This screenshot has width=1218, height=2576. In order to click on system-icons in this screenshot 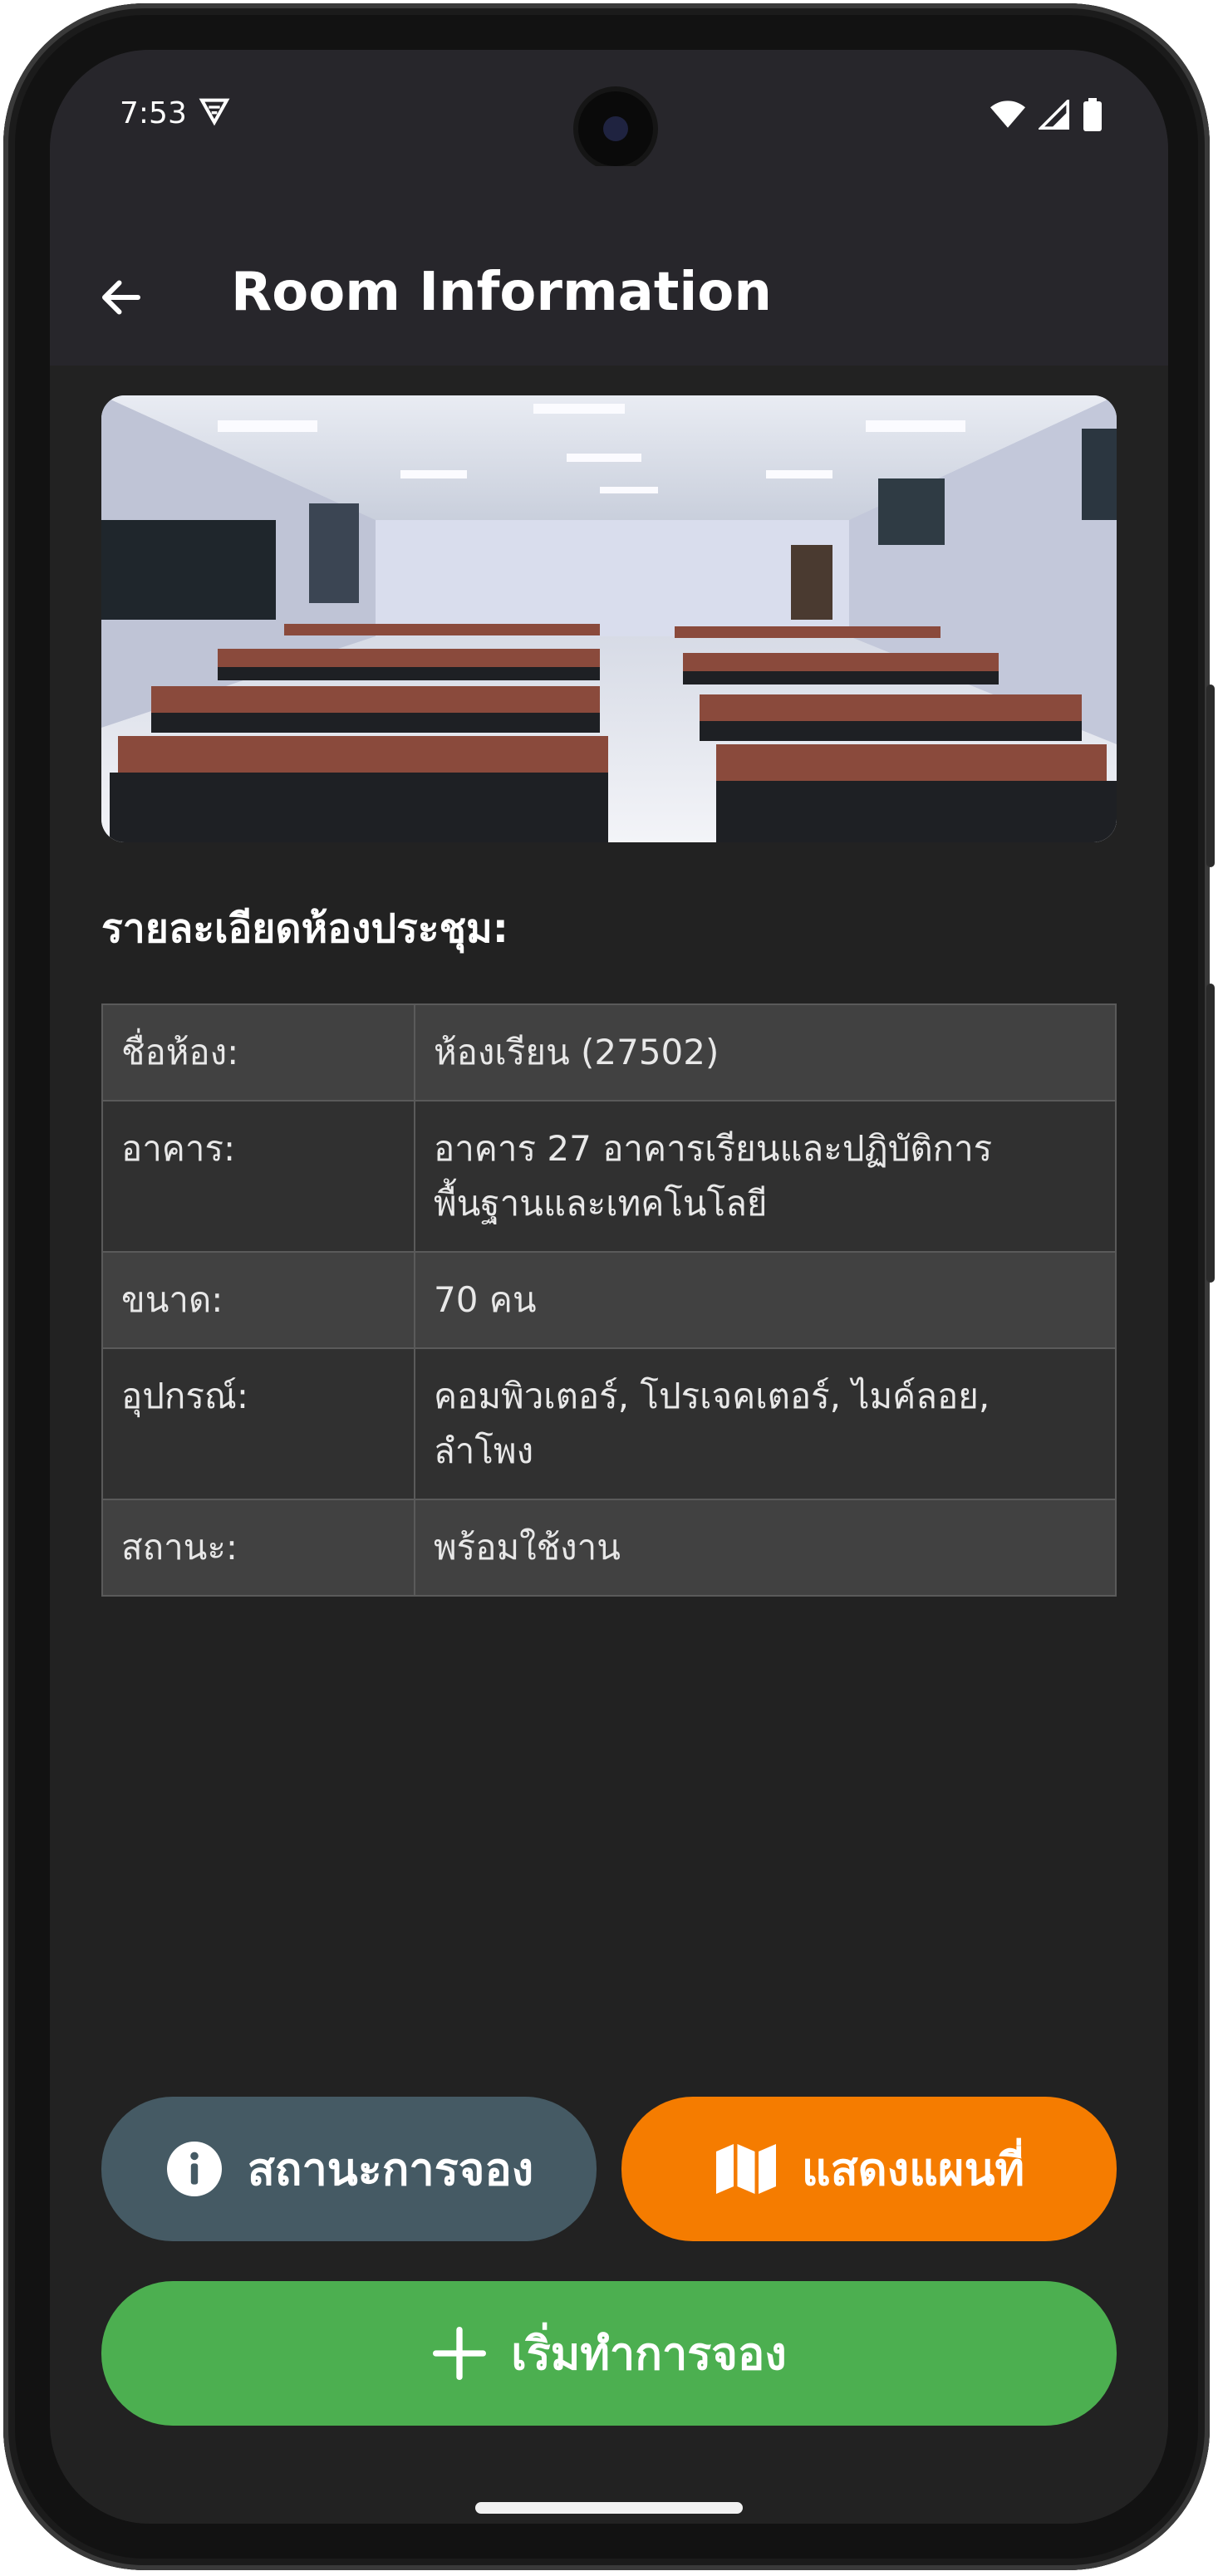, I will do `click(1046, 114)`.